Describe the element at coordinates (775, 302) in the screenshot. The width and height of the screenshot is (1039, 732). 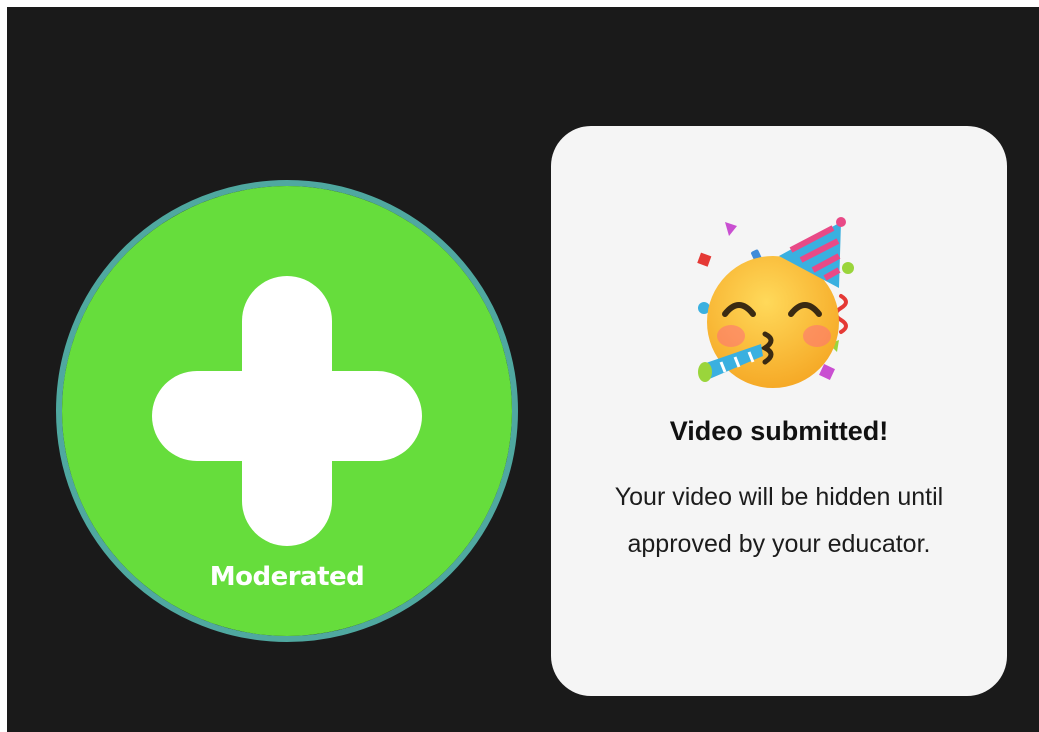
I see `party-face-icon` at that location.